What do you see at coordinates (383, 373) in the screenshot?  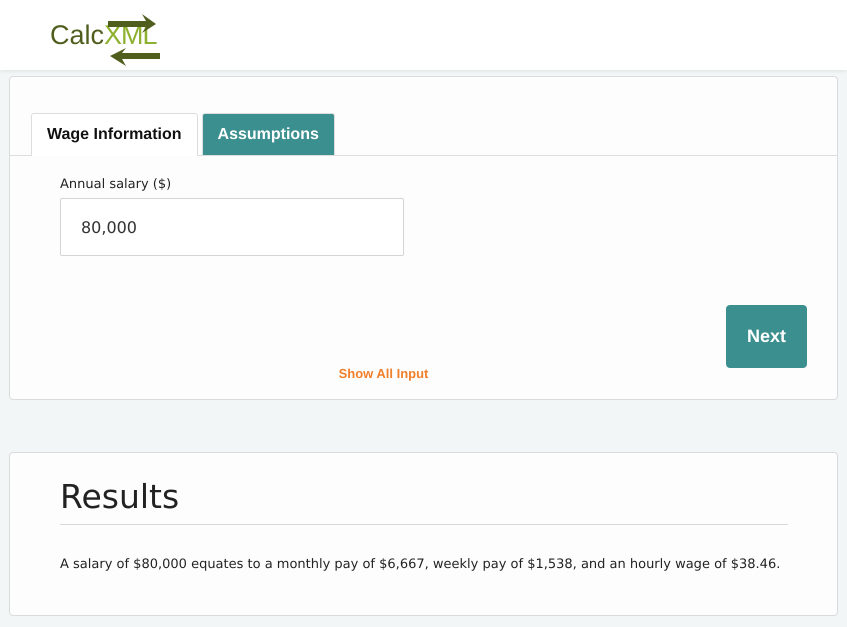 I see `show-all-link: Show All Input` at bounding box center [383, 373].